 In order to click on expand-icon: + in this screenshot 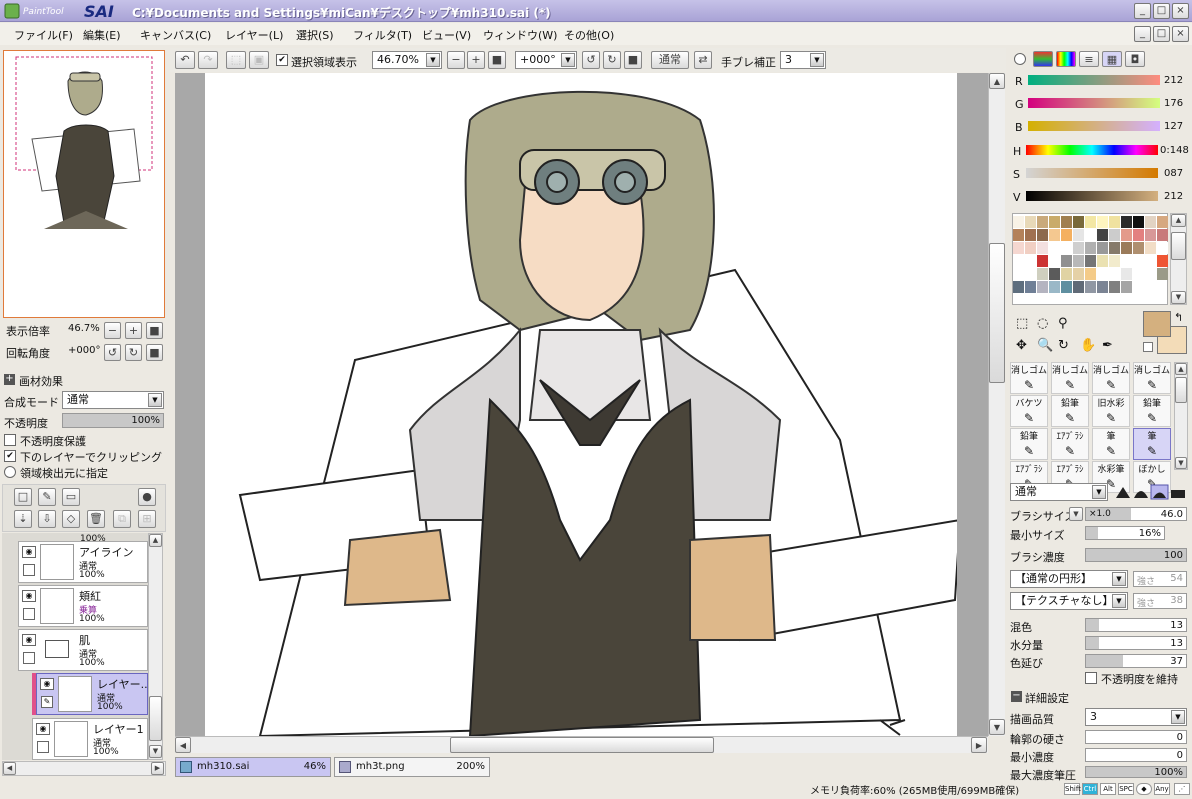, I will do `click(9, 379)`.